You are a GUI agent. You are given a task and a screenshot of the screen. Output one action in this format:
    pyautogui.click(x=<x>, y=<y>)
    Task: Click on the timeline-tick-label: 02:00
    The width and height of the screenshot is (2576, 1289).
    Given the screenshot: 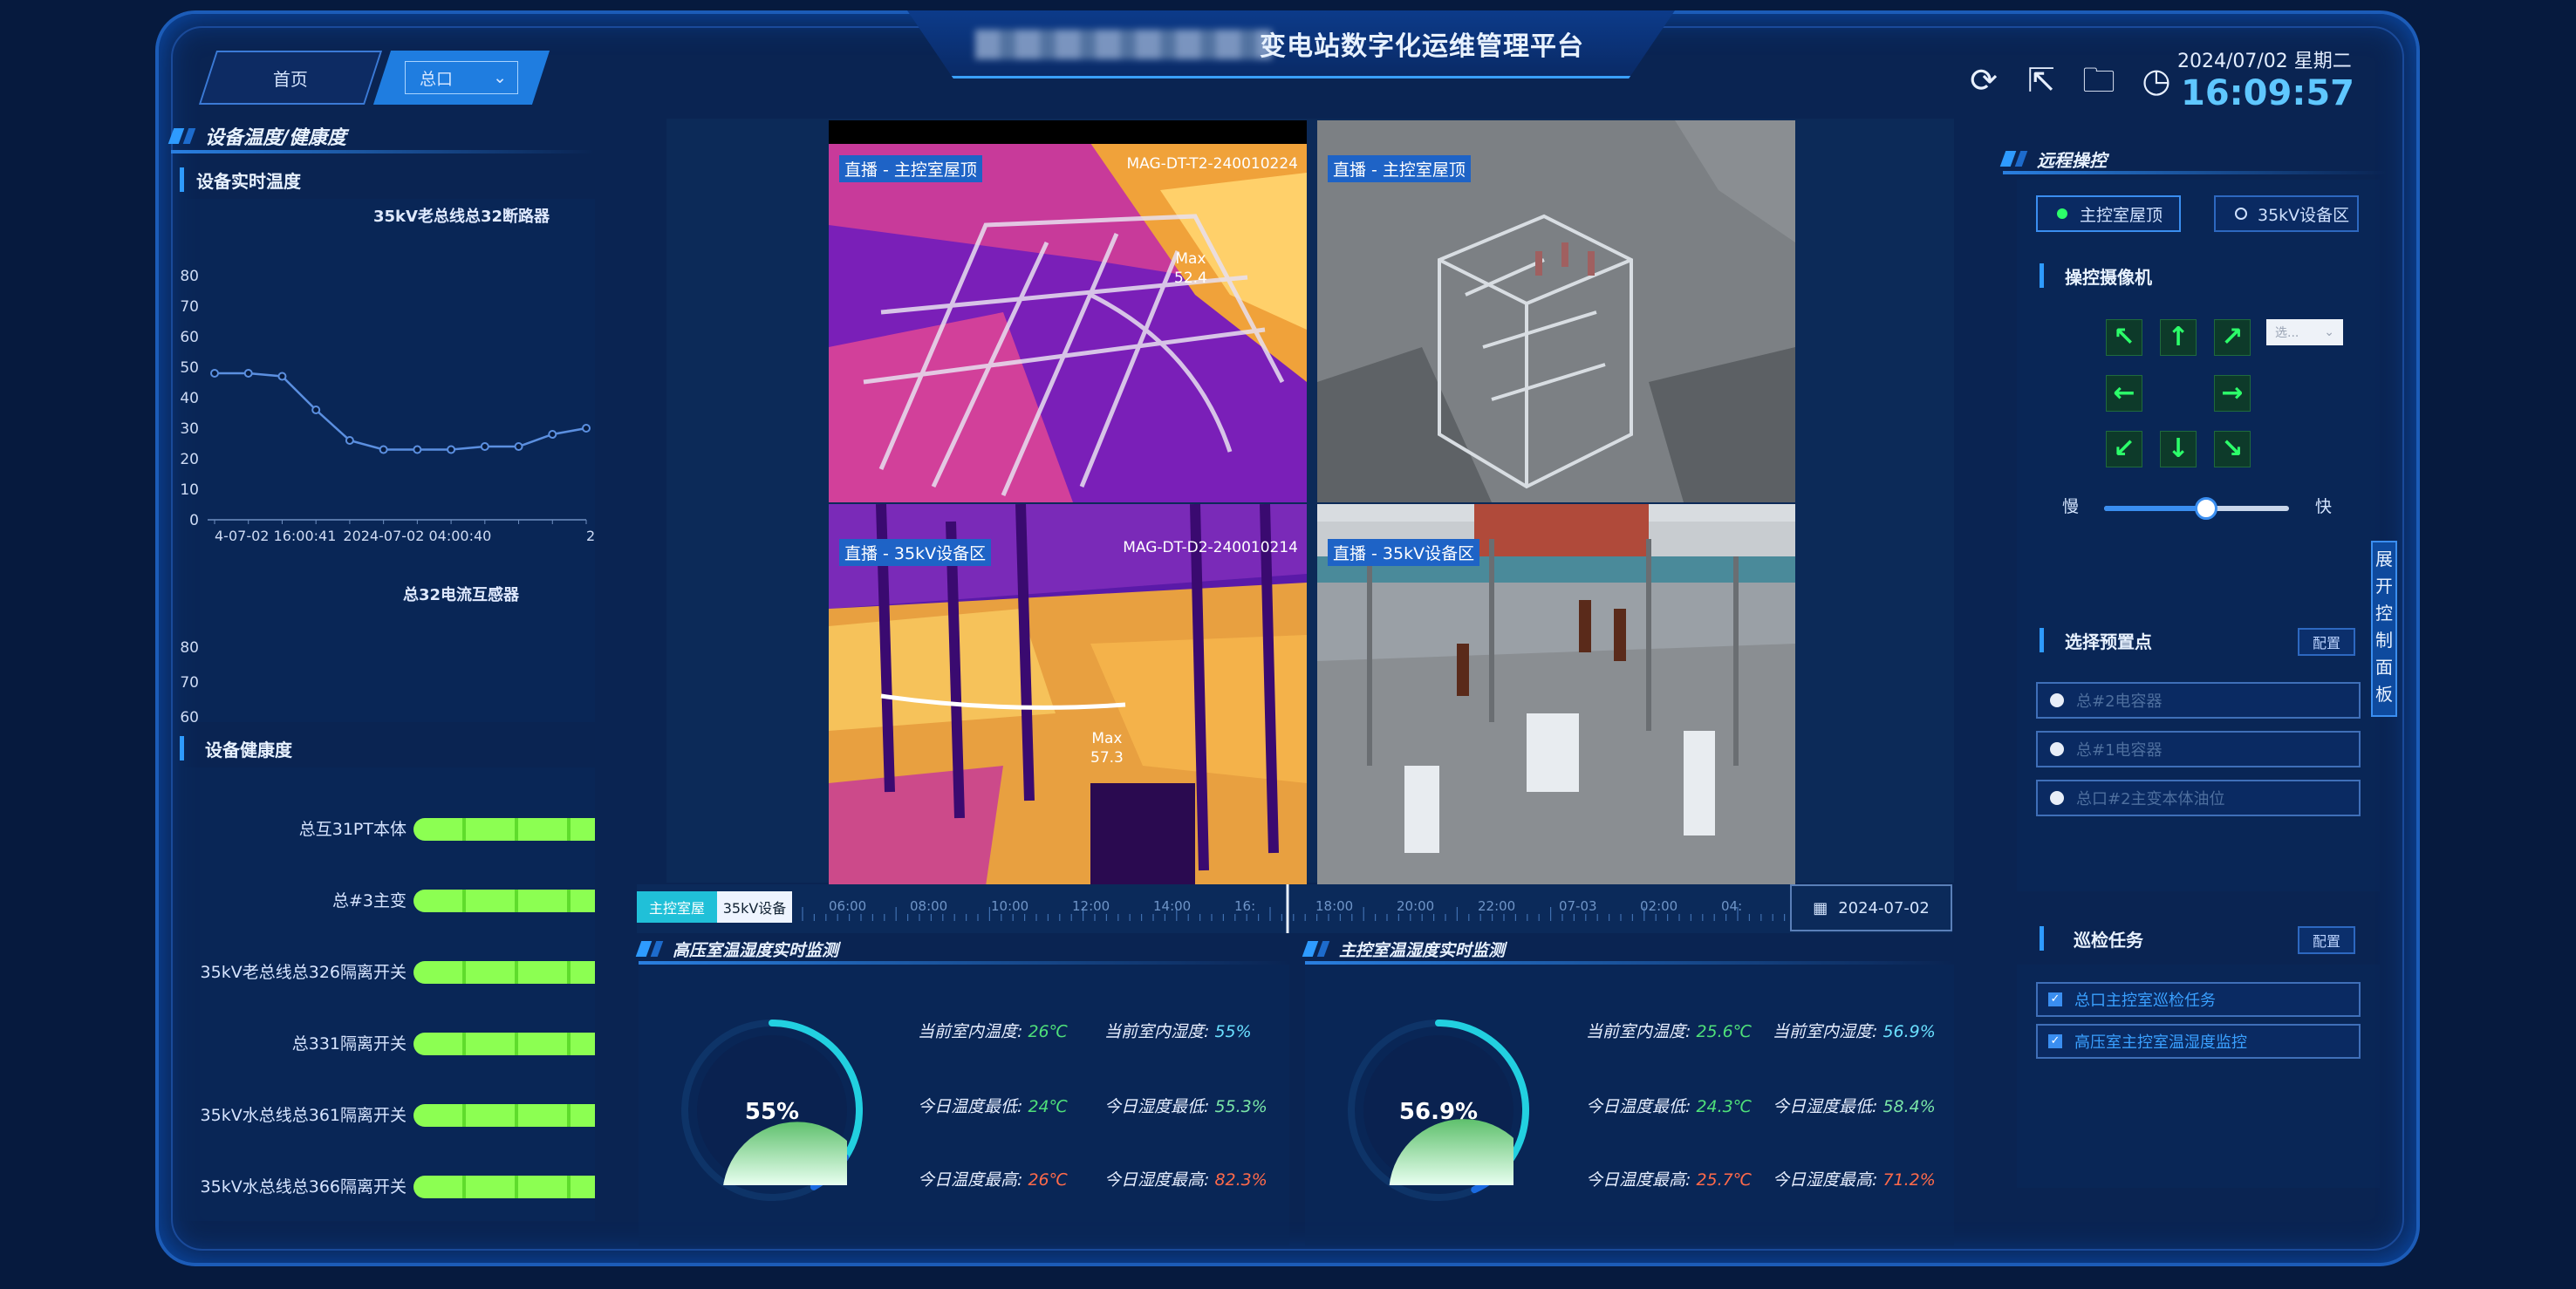 What is the action you would take?
    pyautogui.click(x=1659, y=906)
    